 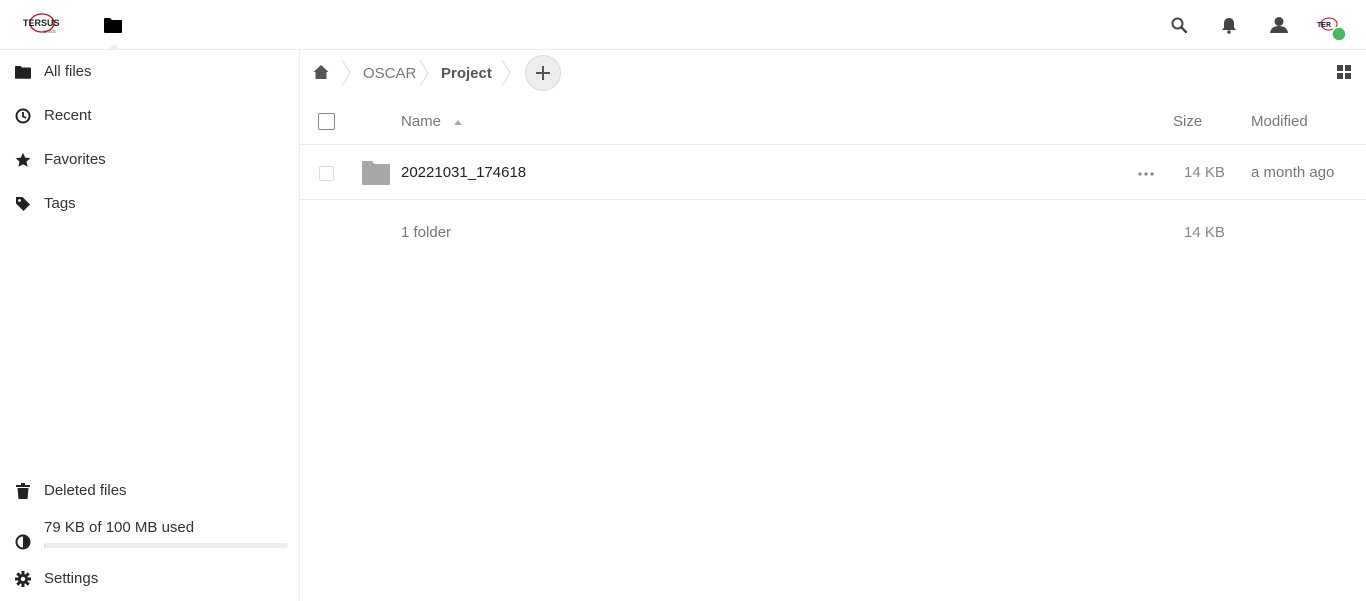 I want to click on file-name: 20221031_174618, so click(x=463, y=172).